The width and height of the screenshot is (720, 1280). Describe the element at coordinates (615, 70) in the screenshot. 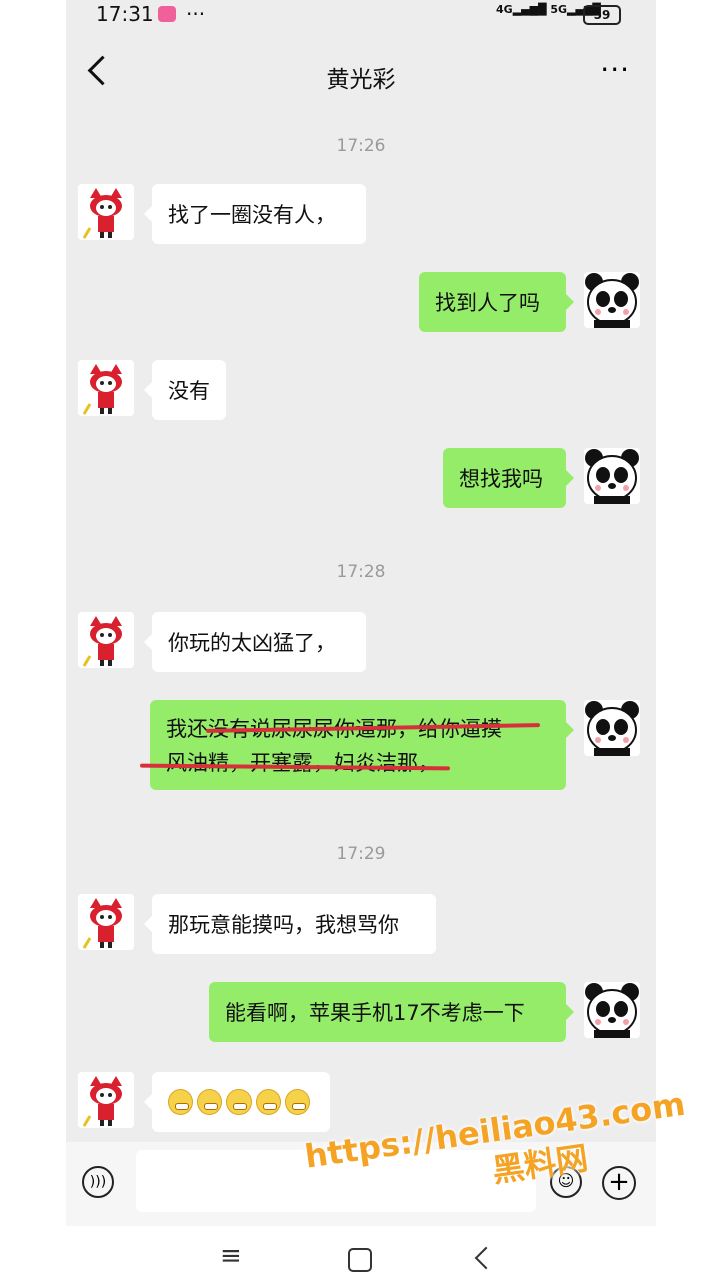

I see `more-options-icon: ···` at that location.